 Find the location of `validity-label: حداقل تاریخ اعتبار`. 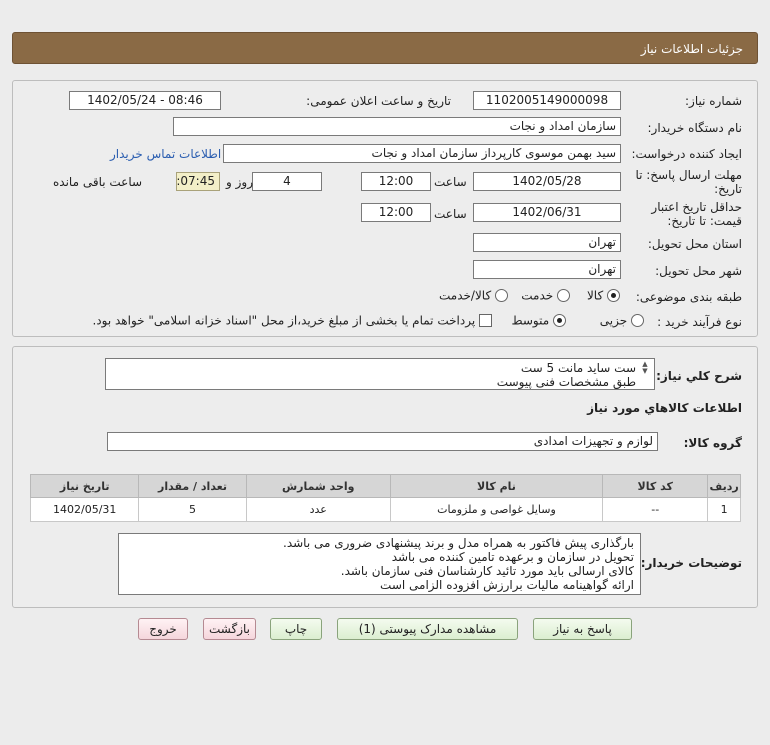

validity-label: حداقل تاریخ اعتبار is located at coordinates (696, 207).